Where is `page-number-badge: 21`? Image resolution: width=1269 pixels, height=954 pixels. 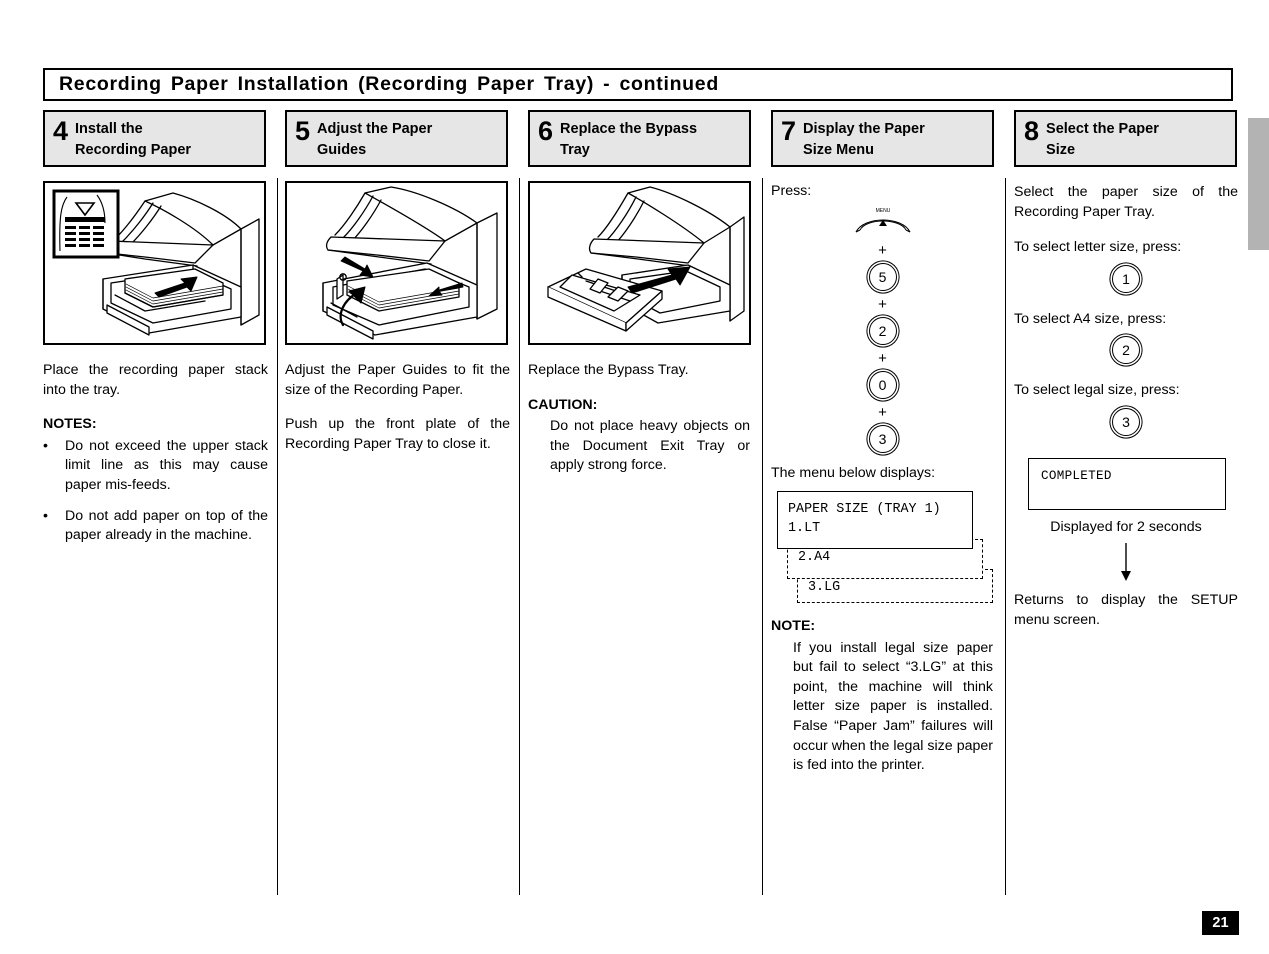
page-number-badge: 21 is located at coordinates (1220, 923).